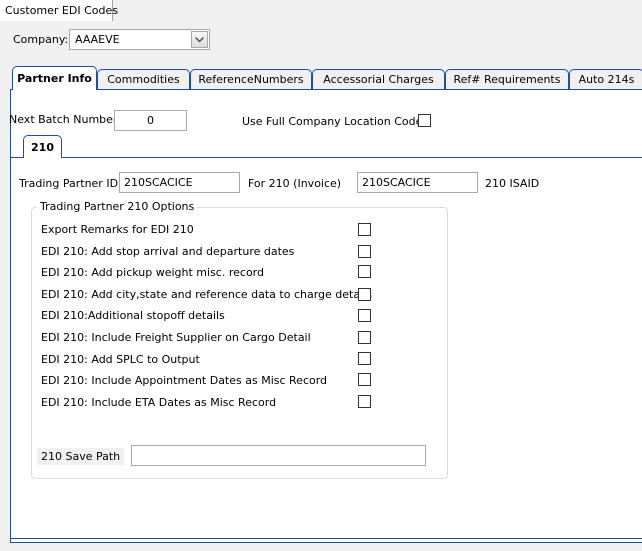 The height and width of the screenshot is (551, 642). I want to click on tab-accessorial-charges: Accessorial Charges, so click(378, 79).